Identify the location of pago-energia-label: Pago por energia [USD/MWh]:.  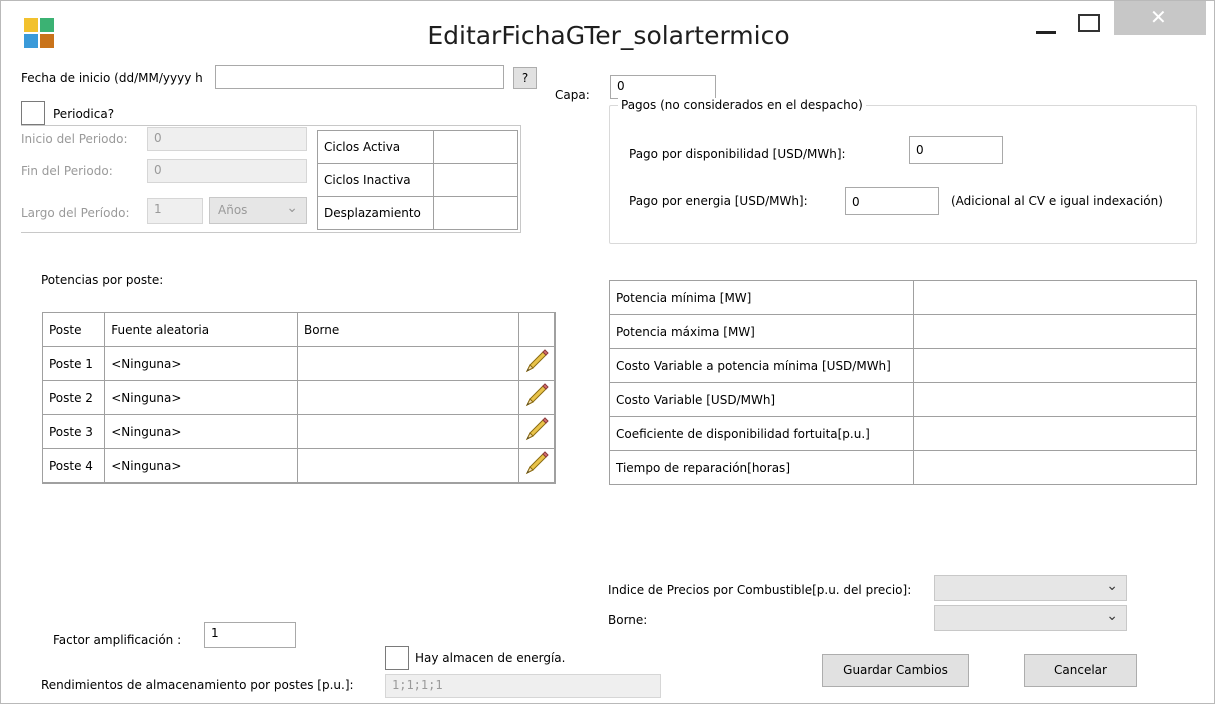
(718, 201).